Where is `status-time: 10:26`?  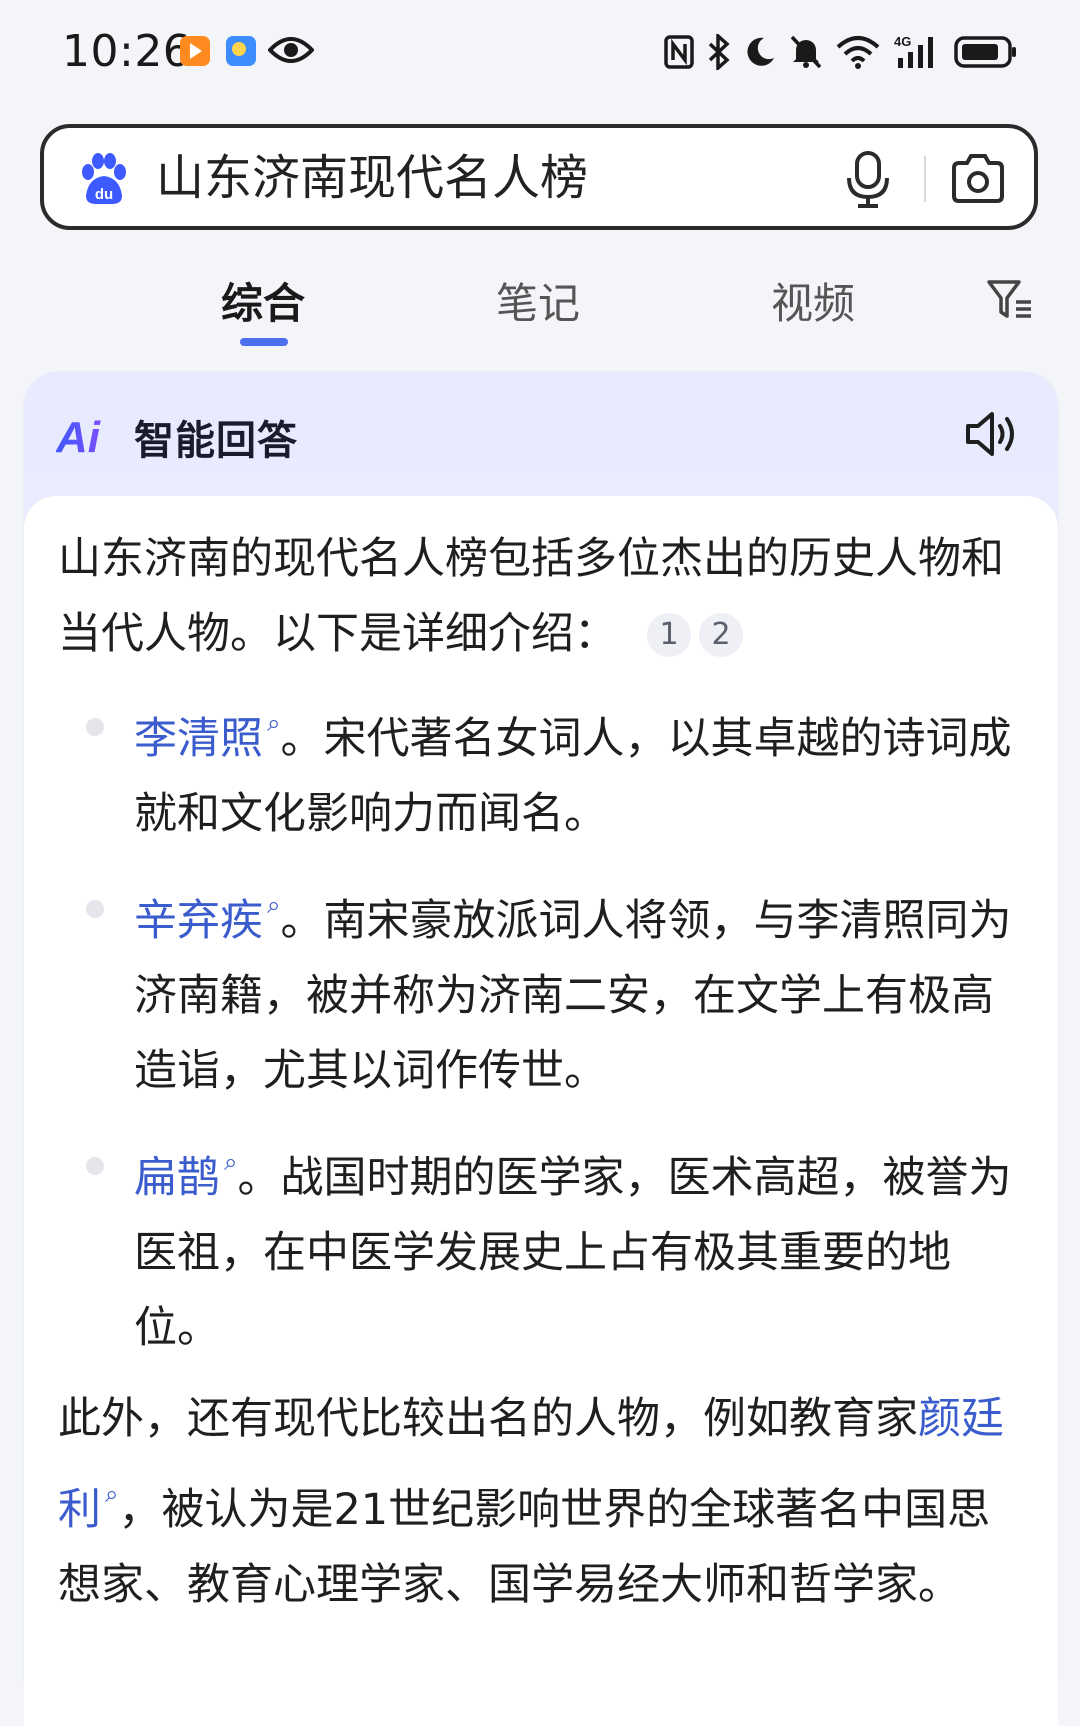 status-time: 10:26 is located at coordinates (127, 51).